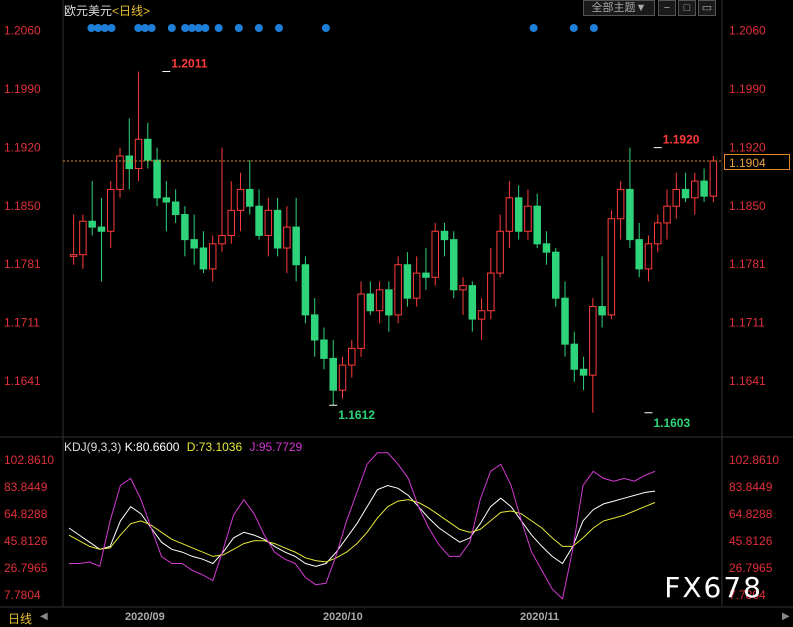 The image size is (793, 627). What do you see at coordinates (20, 618) in the screenshot?
I see `period-tab: 日线` at bounding box center [20, 618].